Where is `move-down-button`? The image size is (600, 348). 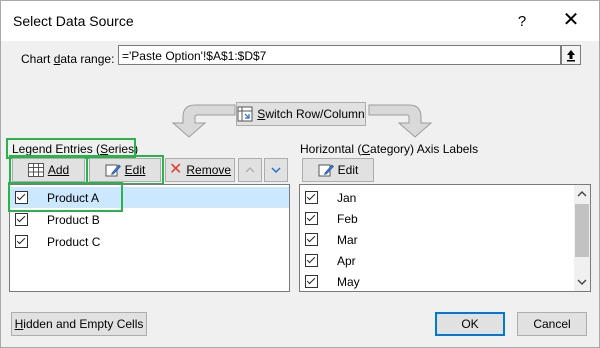
move-down-button is located at coordinates (276, 170).